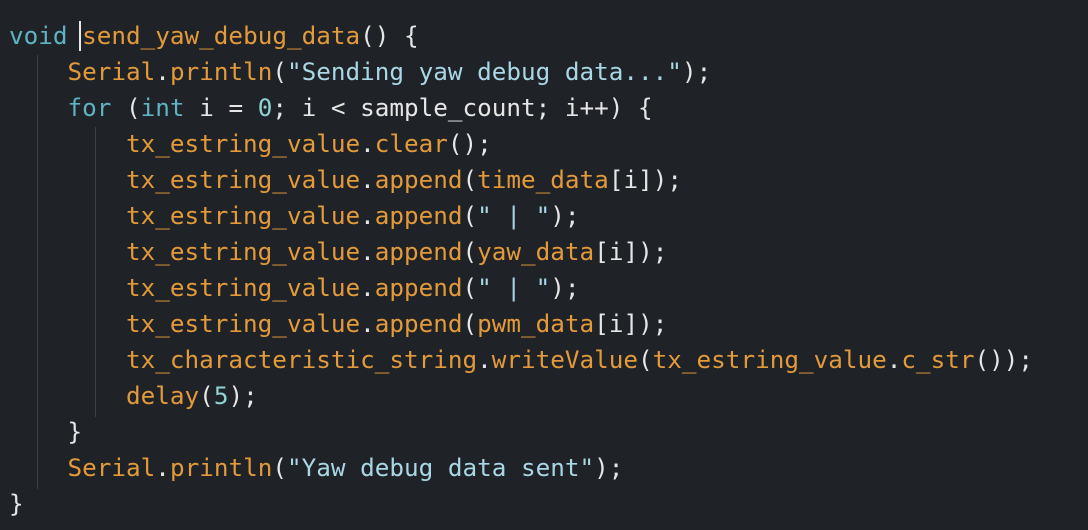 The height and width of the screenshot is (530, 1088). What do you see at coordinates (543, 179) in the screenshot?
I see `code-token: time_data` at bounding box center [543, 179].